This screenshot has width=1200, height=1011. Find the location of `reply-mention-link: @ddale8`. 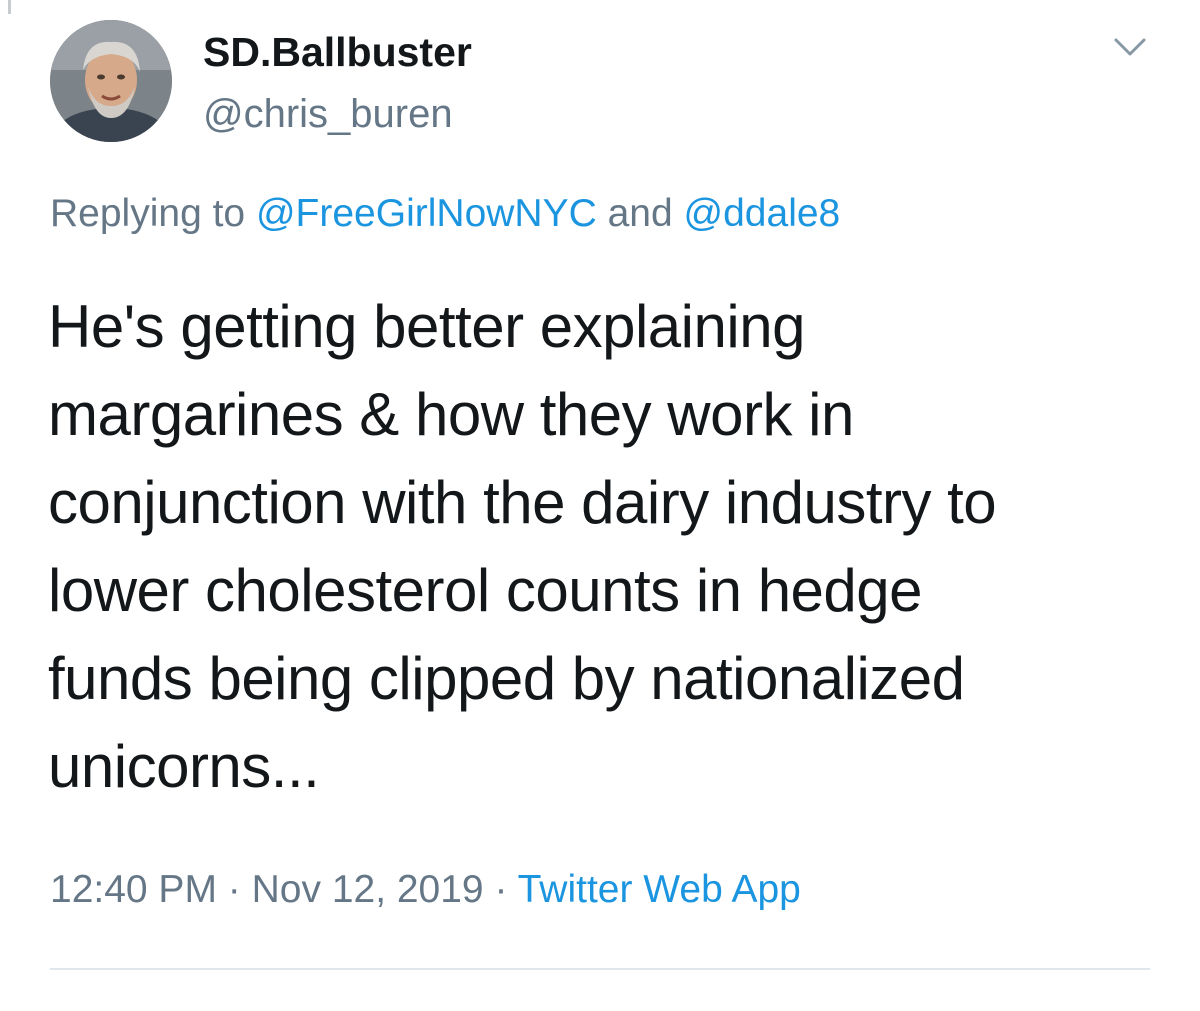

reply-mention-link: @ddale8 is located at coordinates (762, 213).